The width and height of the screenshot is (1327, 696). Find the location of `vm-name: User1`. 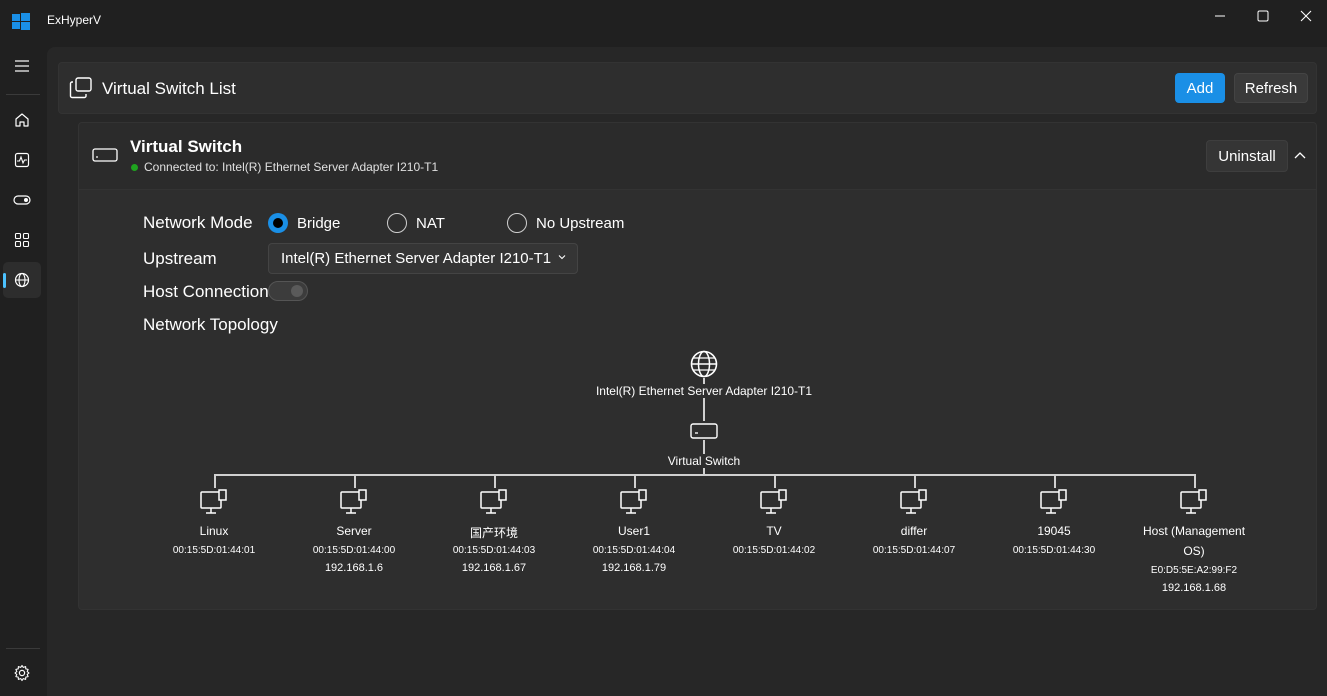

vm-name: User1 is located at coordinates (634, 531).